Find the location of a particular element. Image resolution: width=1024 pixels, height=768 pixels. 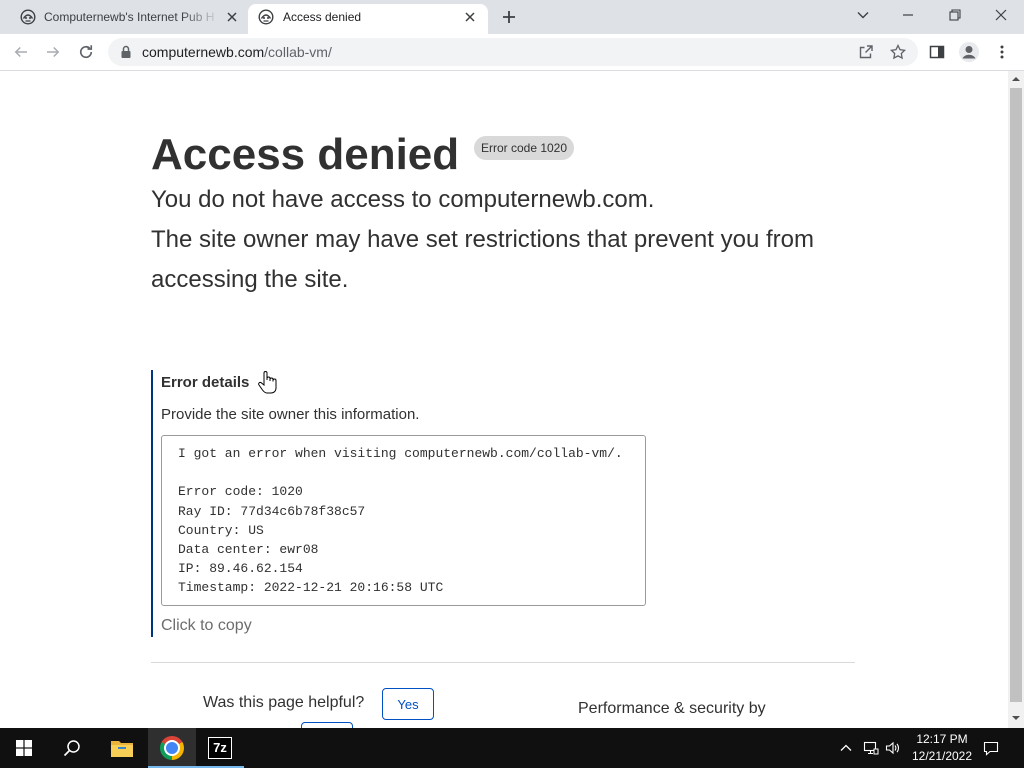

forward-button is located at coordinates (53, 52).